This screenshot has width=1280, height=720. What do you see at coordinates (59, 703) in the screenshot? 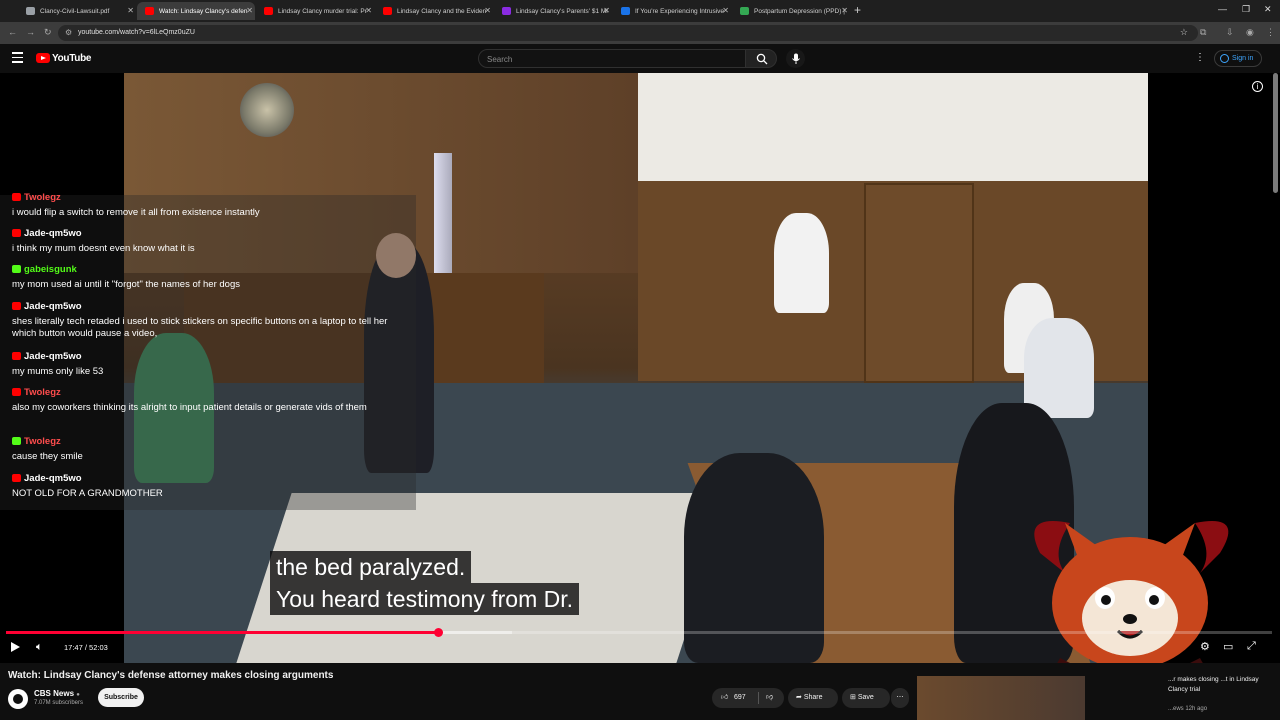
I see `subscriber-count: 7.07M subscribers` at bounding box center [59, 703].